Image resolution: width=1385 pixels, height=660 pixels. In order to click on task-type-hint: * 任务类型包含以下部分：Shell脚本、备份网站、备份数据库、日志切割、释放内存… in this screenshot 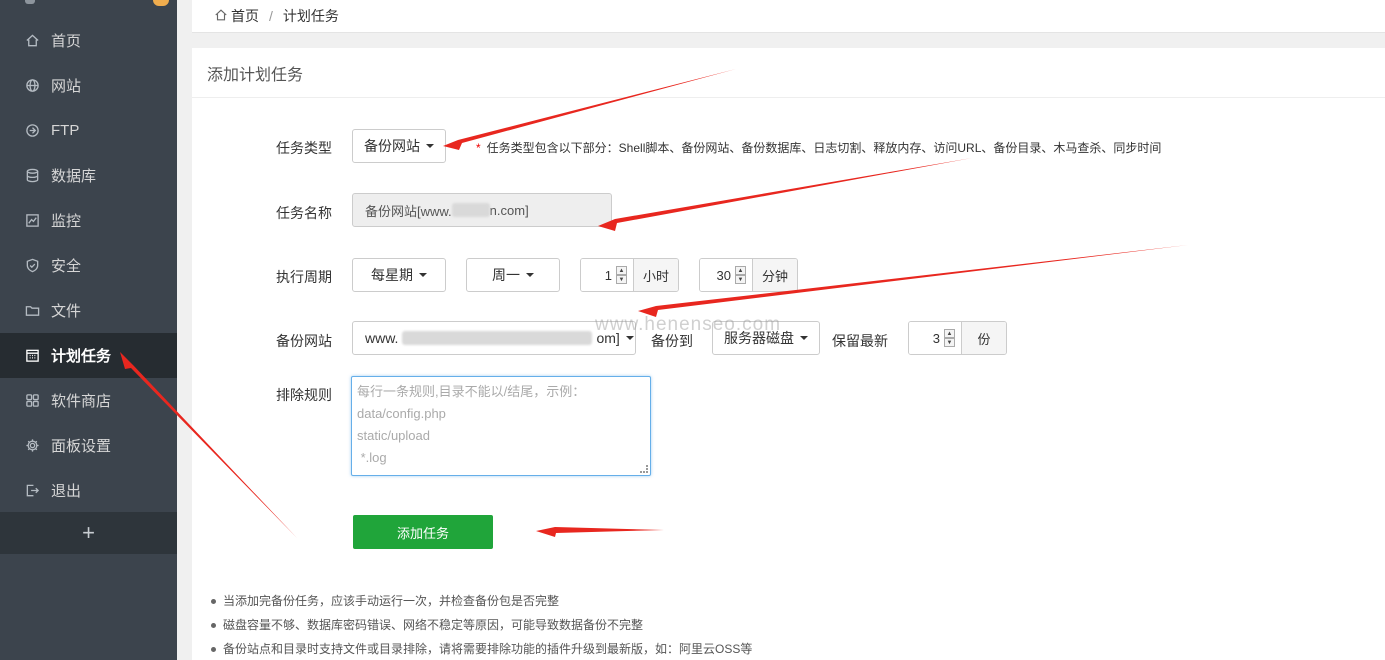, I will do `click(818, 147)`.